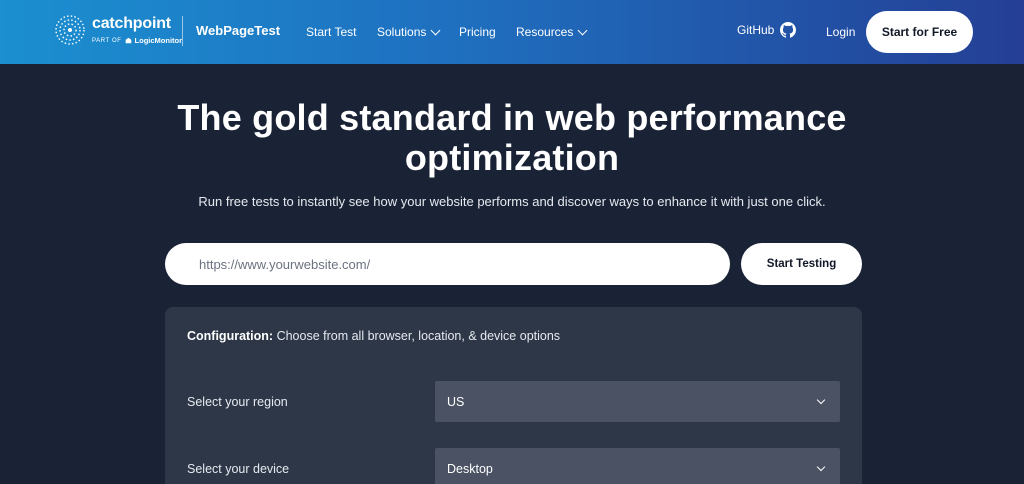  What do you see at coordinates (637, 466) in the screenshot?
I see `device-select: Desktop` at bounding box center [637, 466].